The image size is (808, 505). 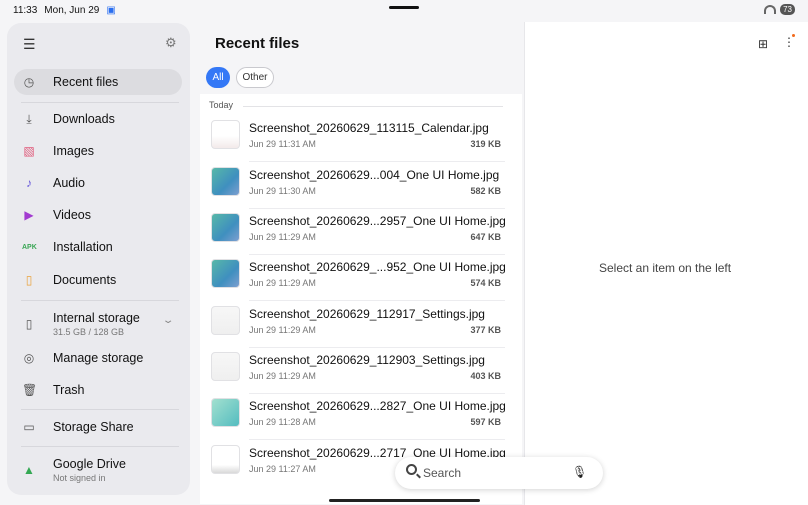 I want to click on storage-icon: ◎, so click(x=29, y=358).